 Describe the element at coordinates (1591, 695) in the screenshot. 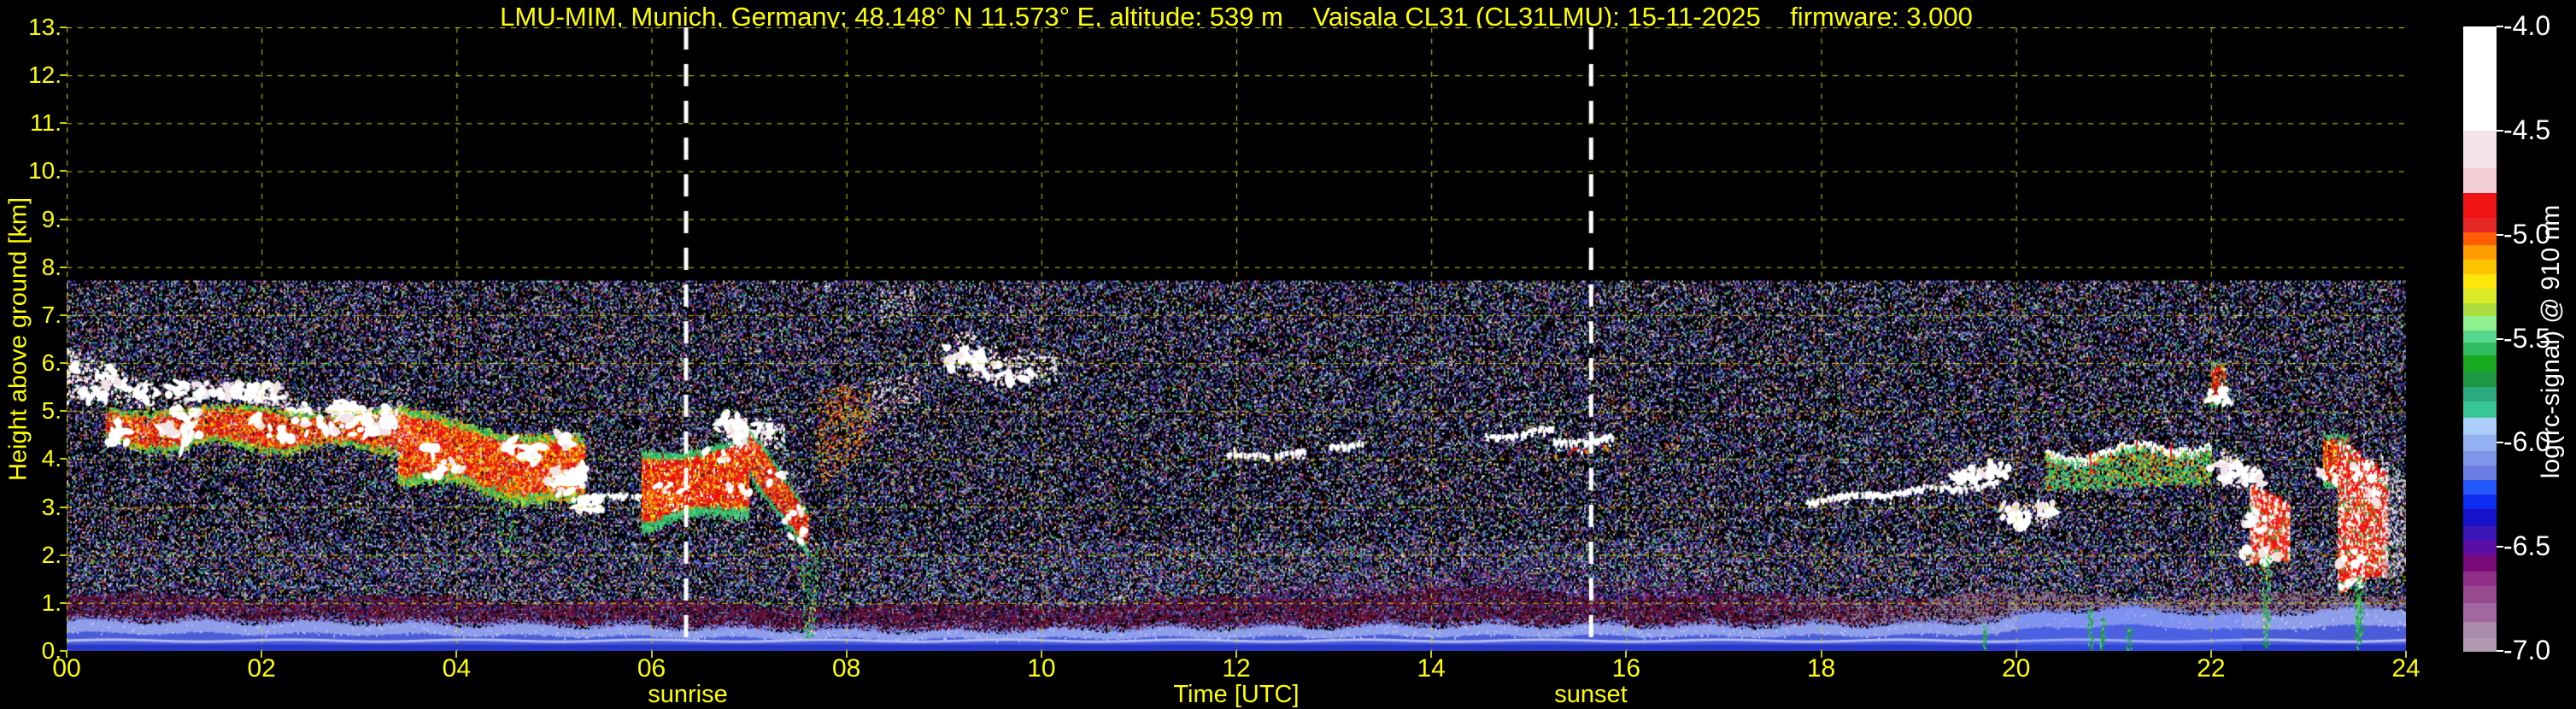

I see `sunset-label: sunset` at that location.